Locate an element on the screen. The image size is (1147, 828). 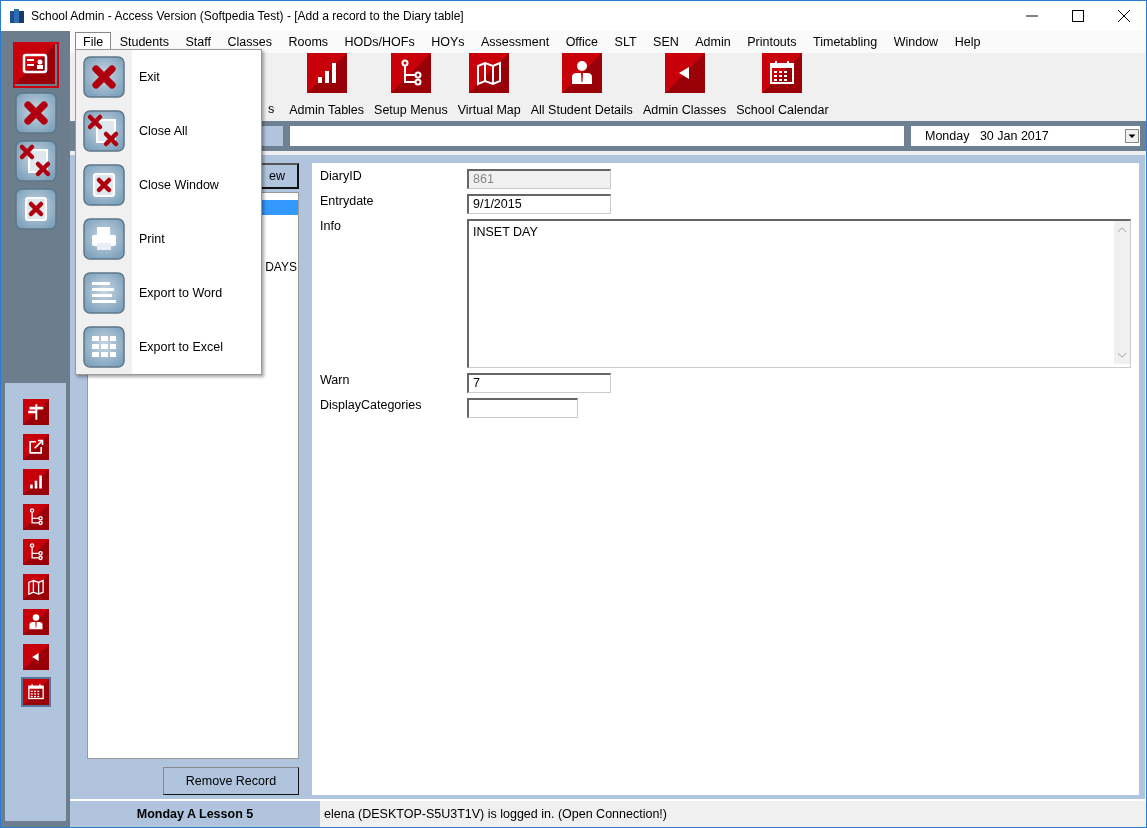
input-field: 9/1/2015 is located at coordinates (539, 204).